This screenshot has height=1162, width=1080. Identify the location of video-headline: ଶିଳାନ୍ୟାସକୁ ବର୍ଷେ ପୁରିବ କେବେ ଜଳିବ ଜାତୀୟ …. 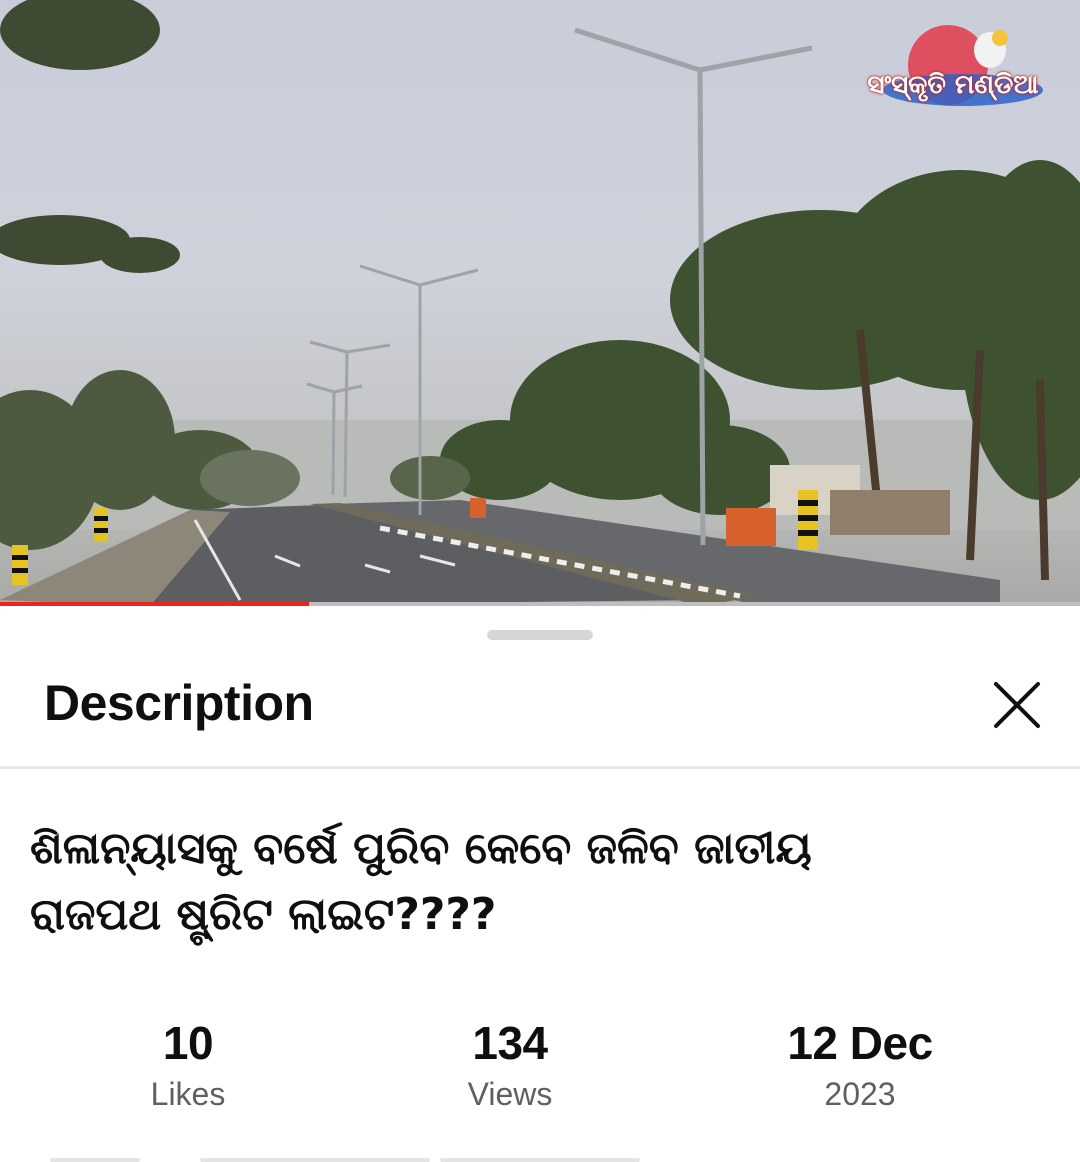
(540, 882).